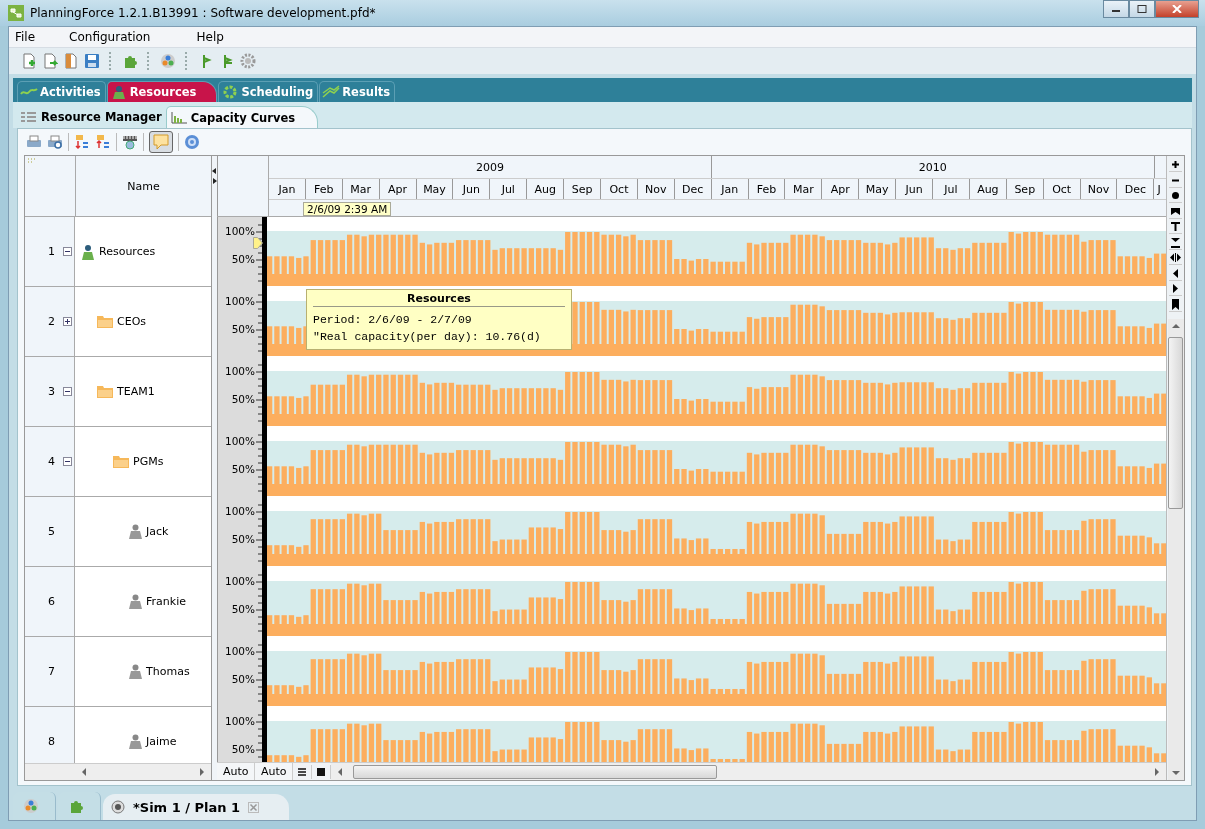 Image resolution: width=1205 pixels, height=829 pixels. Describe the element at coordinates (187, 807) in the screenshot. I see `document-tab-label: *Sim 1 / Plan 1` at that location.